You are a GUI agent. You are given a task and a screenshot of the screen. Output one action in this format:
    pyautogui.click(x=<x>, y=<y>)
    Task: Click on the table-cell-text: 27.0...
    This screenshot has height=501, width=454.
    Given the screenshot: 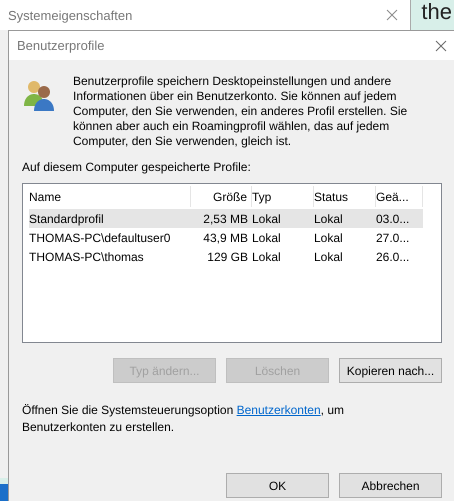 What is the action you would take?
    pyautogui.click(x=393, y=237)
    